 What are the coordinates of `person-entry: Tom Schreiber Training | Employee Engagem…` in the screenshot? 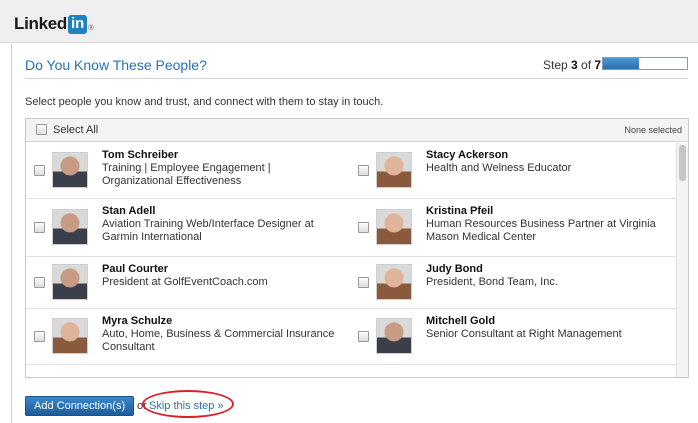 It's located at (186, 170).